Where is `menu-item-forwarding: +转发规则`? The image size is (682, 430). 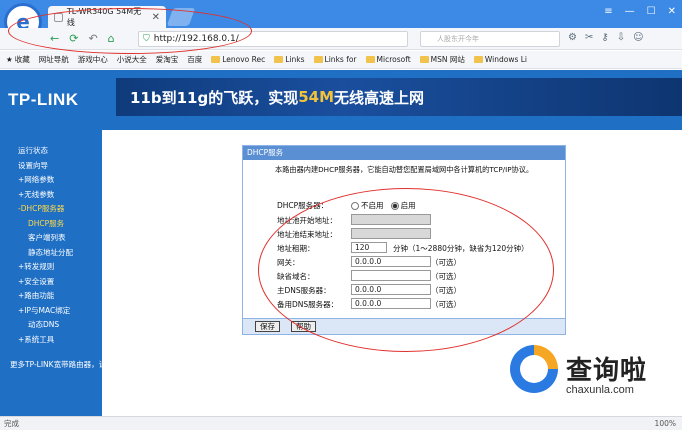 menu-item-forwarding: +转发规则 is located at coordinates (51, 267).